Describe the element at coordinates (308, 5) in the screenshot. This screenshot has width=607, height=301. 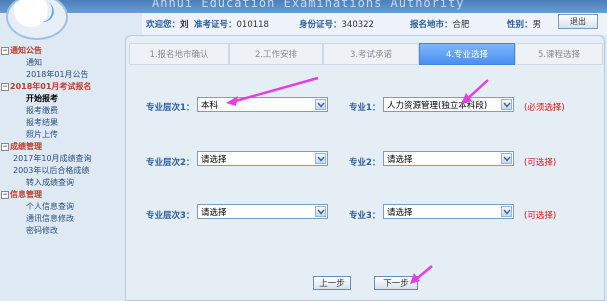
I see `banner-title: Anhui Education Examinations Authority` at that location.